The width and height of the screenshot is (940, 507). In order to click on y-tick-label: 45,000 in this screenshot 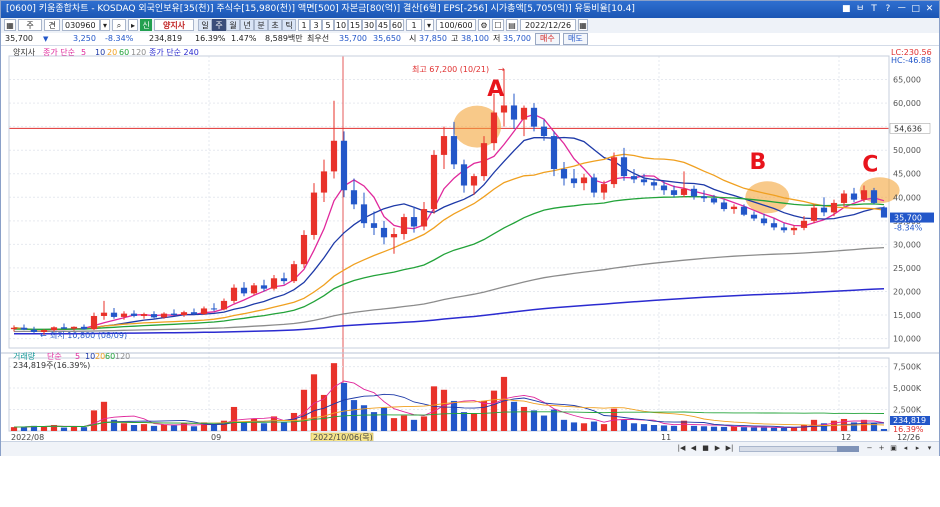, I will do `click(907, 174)`.